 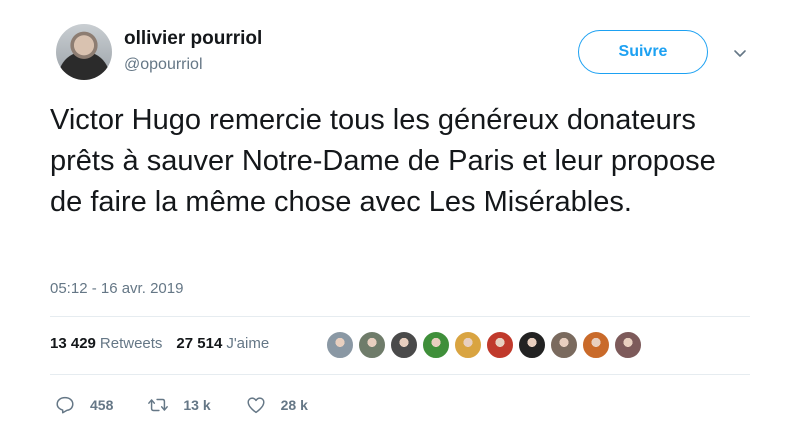 What do you see at coordinates (193, 39) in the screenshot?
I see `author-name: ollivier pourriol` at bounding box center [193, 39].